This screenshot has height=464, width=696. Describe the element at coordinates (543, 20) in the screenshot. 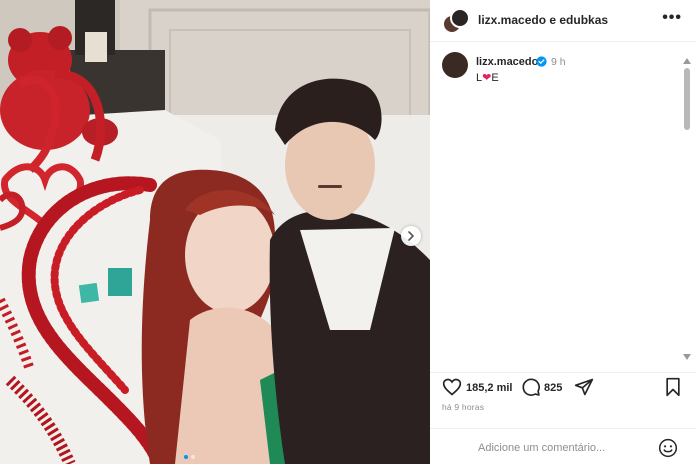

I see `post-authors: lizx.macedo e edubkas` at that location.